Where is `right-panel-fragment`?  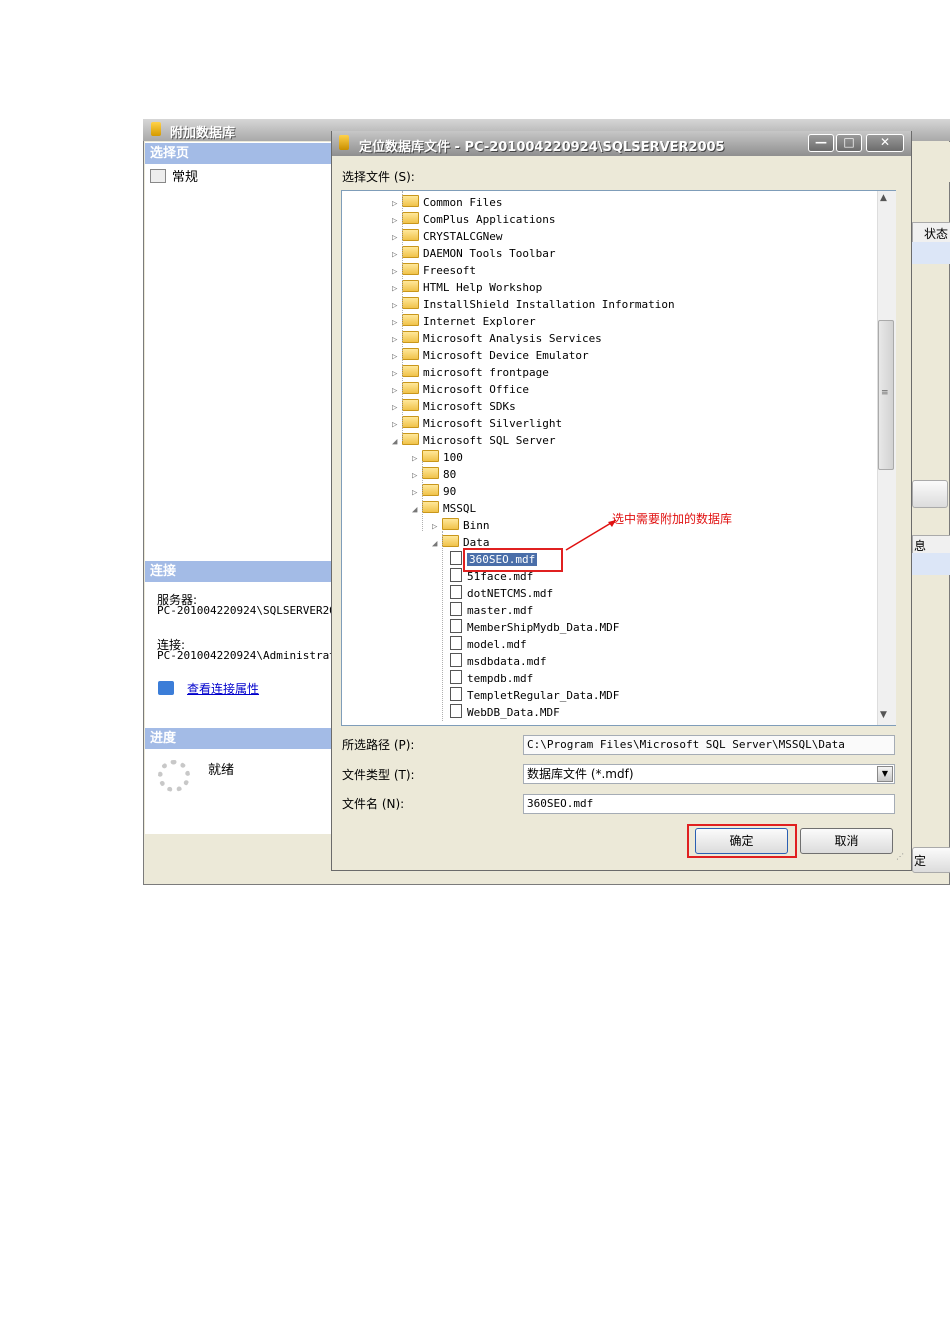 right-panel-fragment is located at coordinates (931, 162).